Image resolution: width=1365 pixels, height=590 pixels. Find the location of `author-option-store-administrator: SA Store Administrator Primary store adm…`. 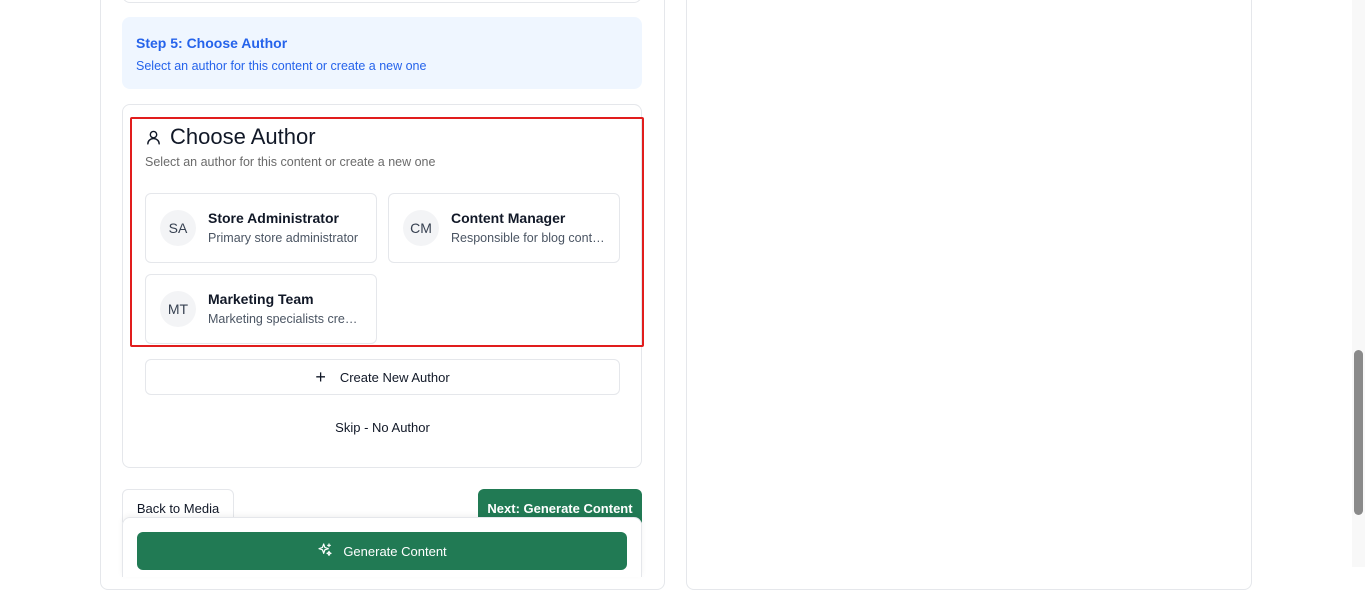

author-option-store-administrator: SA Store Administrator Primary store adm… is located at coordinates (261, 228).